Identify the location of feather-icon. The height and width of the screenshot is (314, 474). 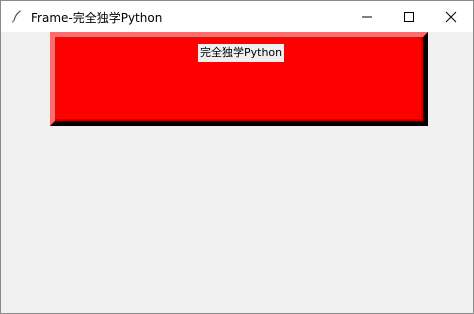
(17, 16).